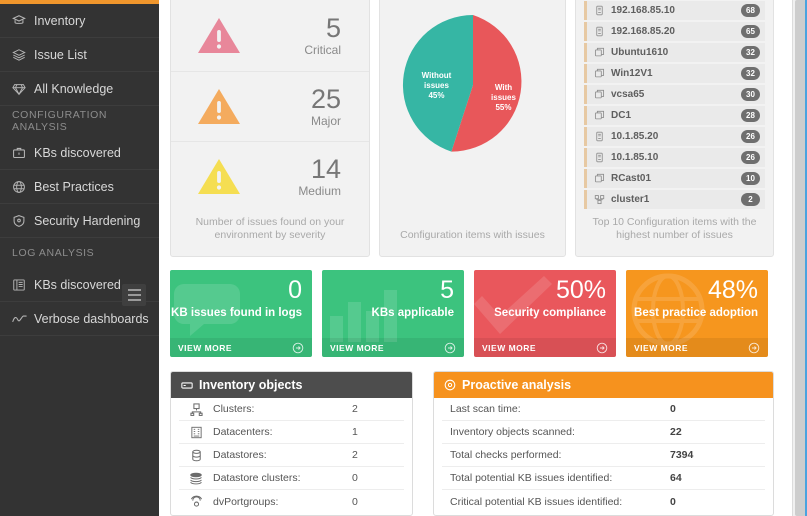 The width and height of the screenshot is (807, 516). I want to click on sidebar-item-security-hardening: Security Hardening, so click(79, 221).